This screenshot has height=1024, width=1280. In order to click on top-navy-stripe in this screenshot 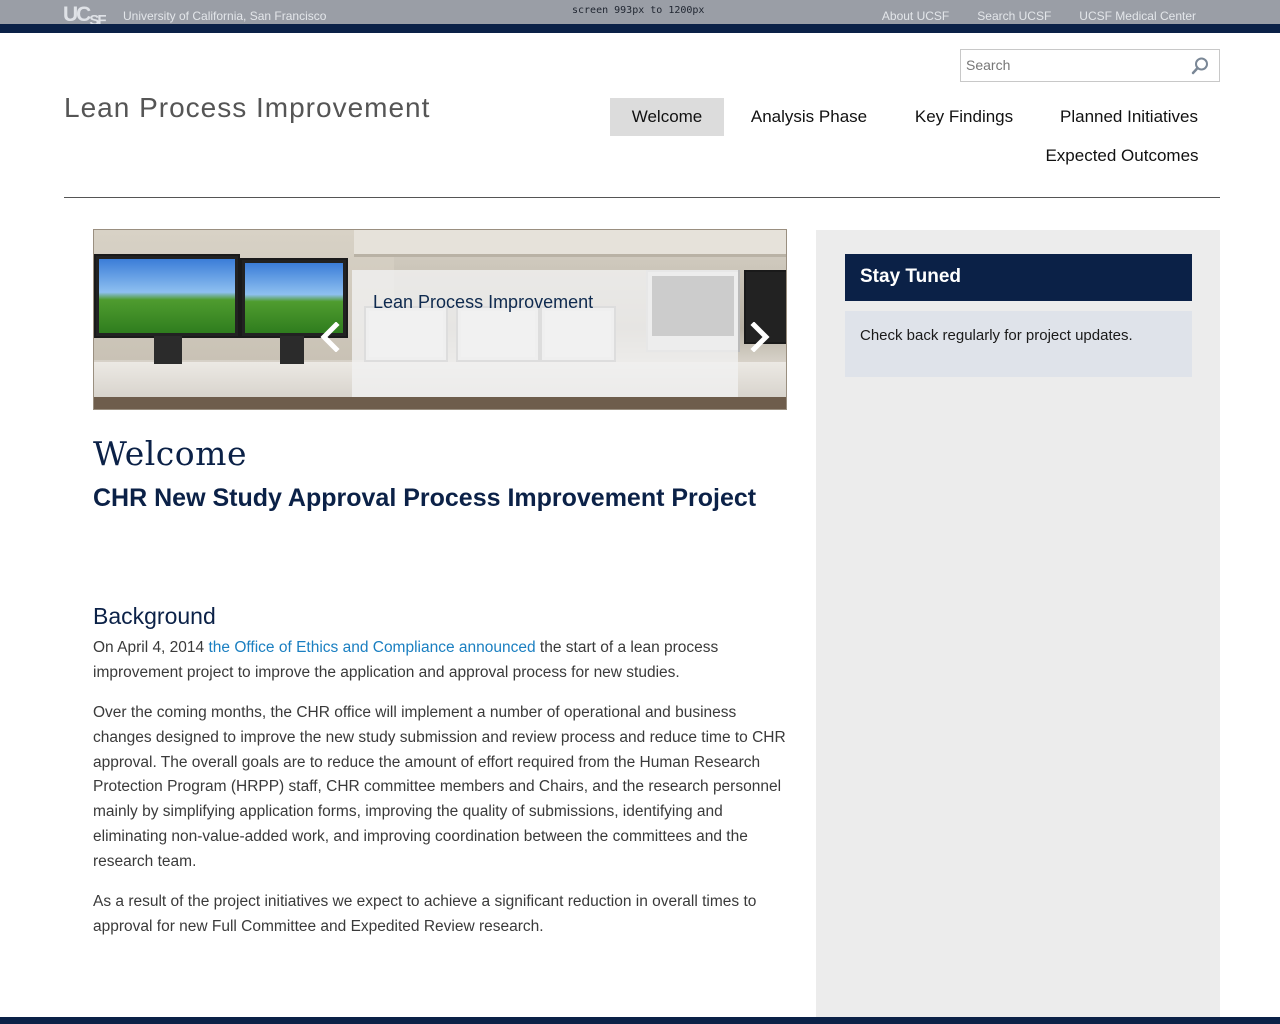, I will do `click(640, 28)`.